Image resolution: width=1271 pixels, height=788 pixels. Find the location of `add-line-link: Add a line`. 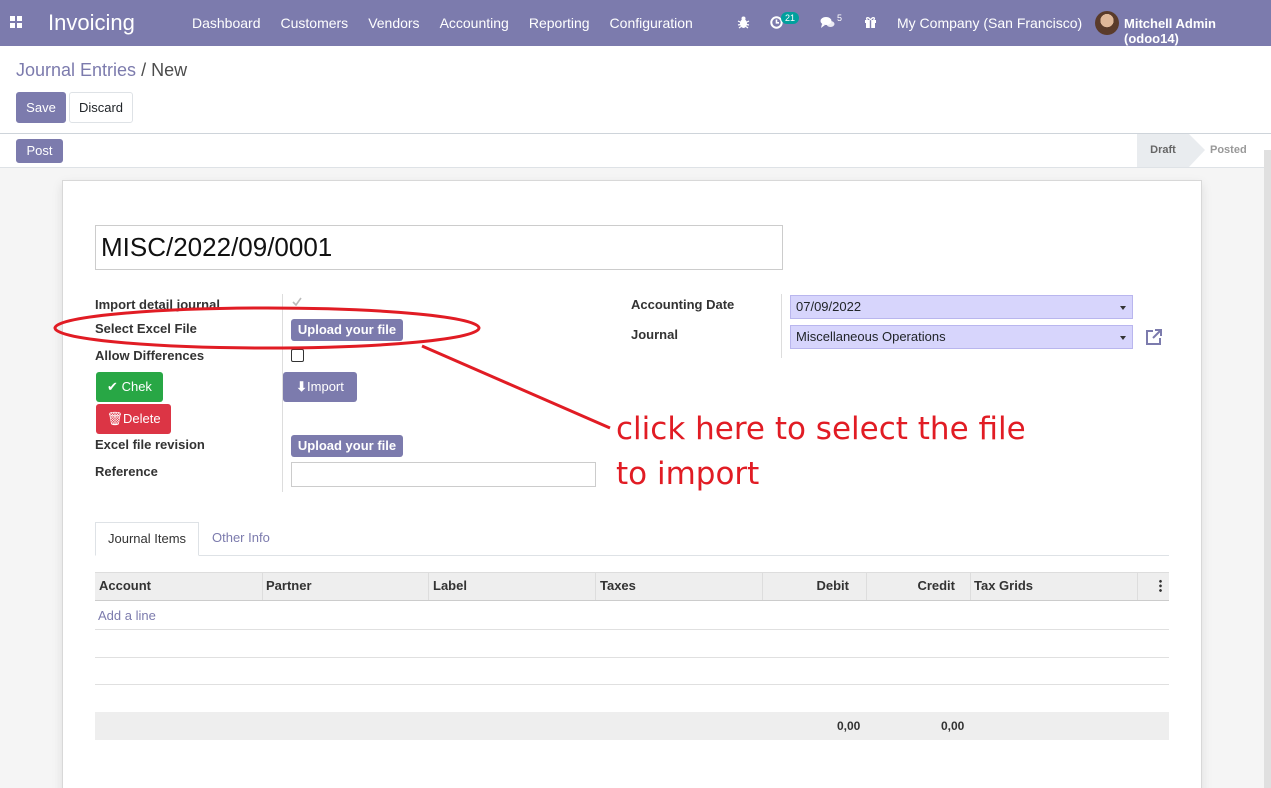

add-line-link: Add a line is located at coordinates (127, 615).